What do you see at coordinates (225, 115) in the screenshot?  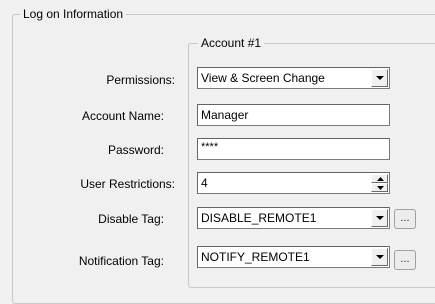 I see `account-name-value: Manager` at bounding box center [225, 115].